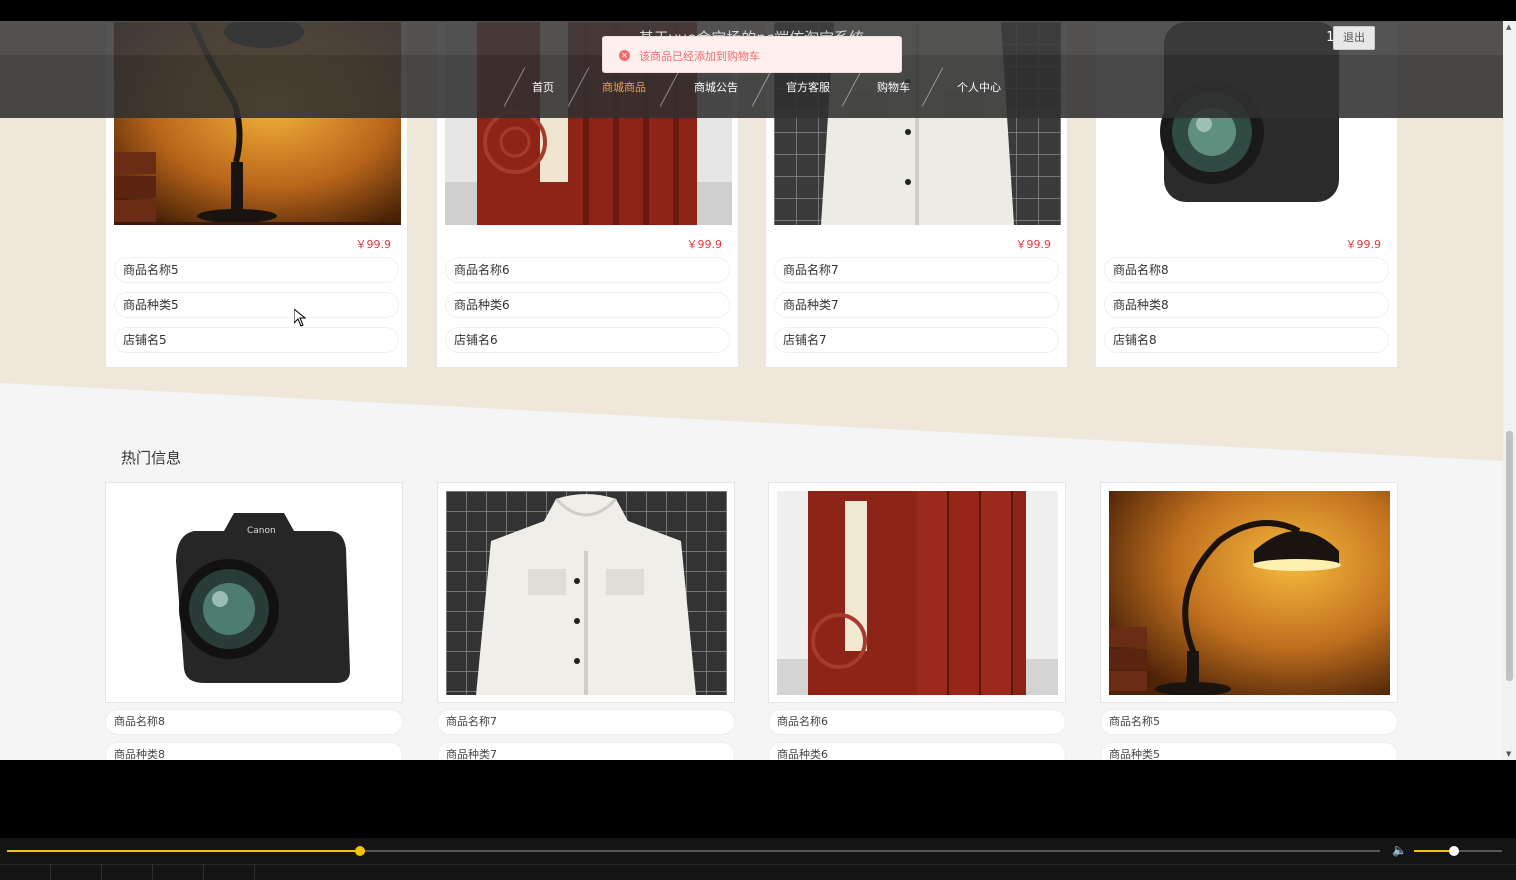  What do you see at coordinates (1508, 754) in the screenshot?
I see `scroll-down-arrow-icon: ▼` at bounding box center [1508, 754].